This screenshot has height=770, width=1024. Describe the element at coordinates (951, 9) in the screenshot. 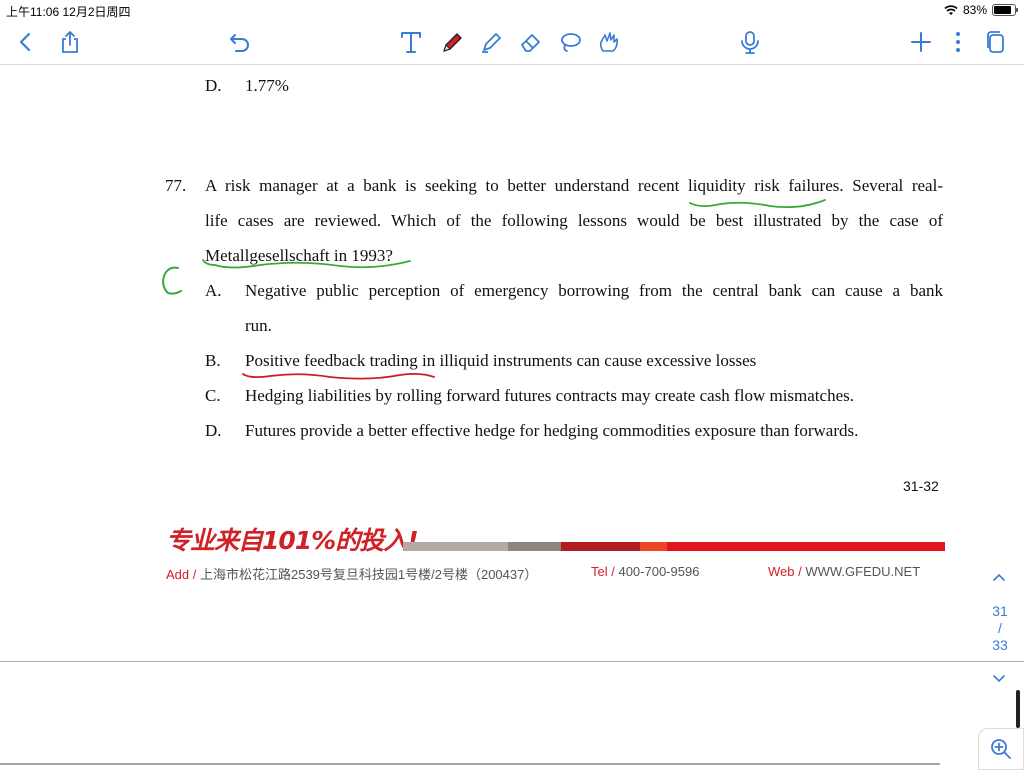

I see `wifi-icon` at that location.